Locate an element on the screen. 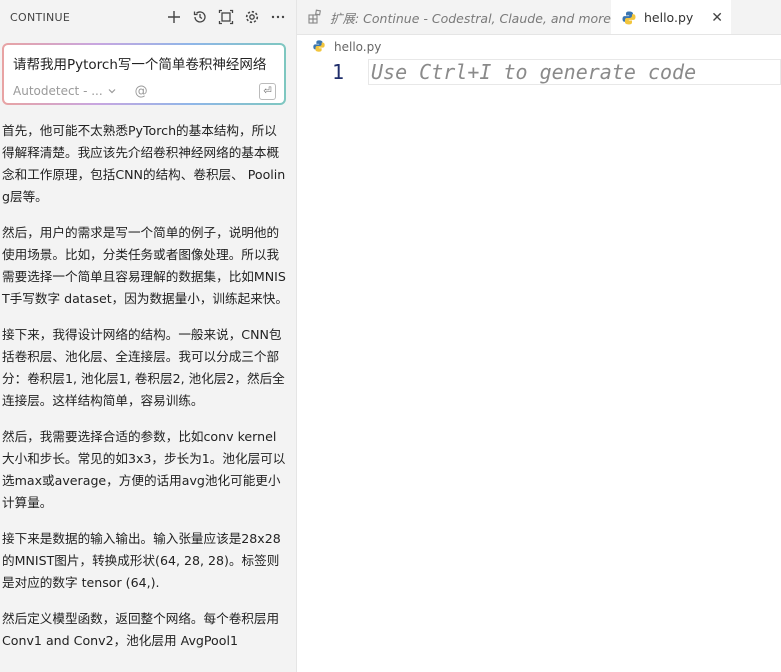  history-icon is located at coordinates (200, 17).